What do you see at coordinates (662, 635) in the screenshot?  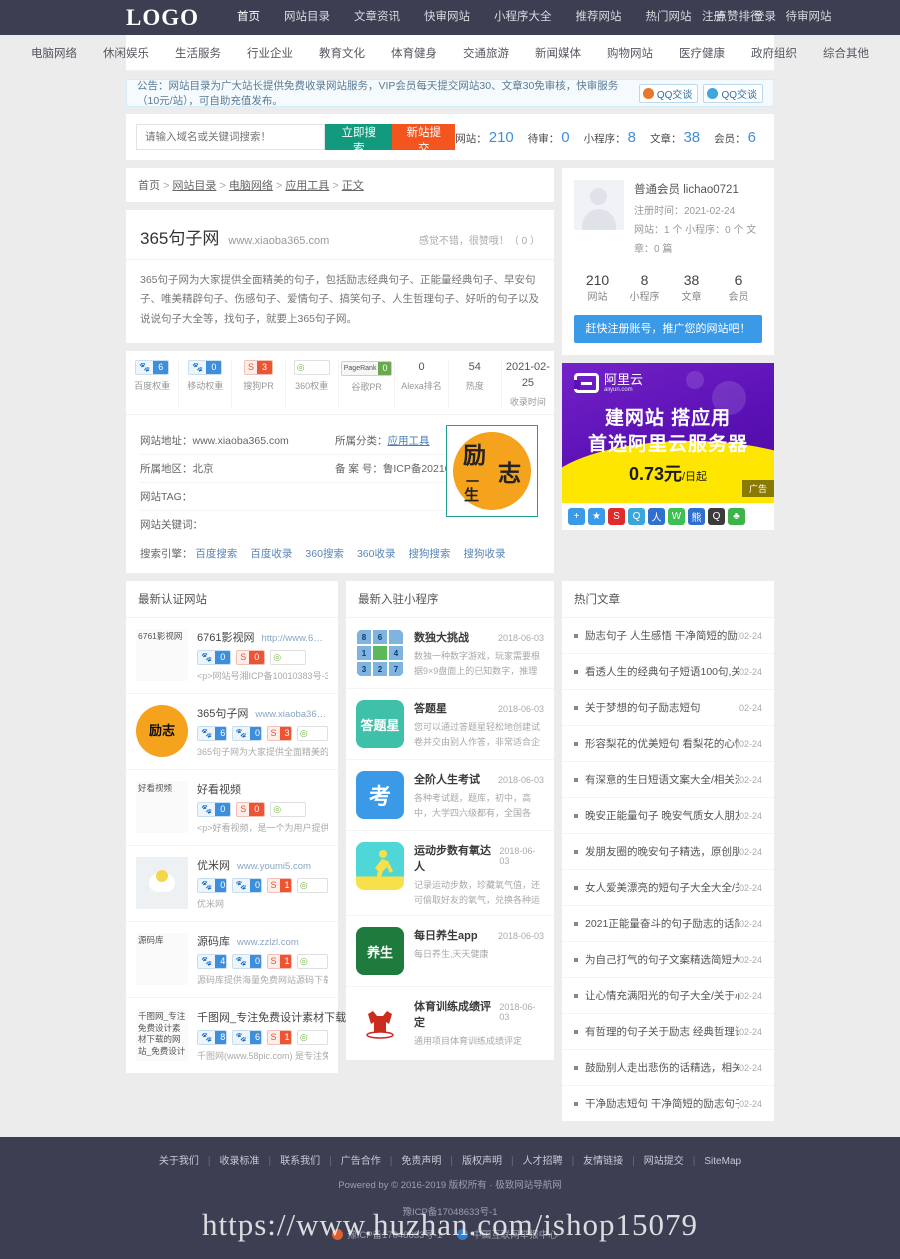 I see `article-title: 励志句子 人生感悟 干净简短的励志句子` at bounding box center [662, 635].